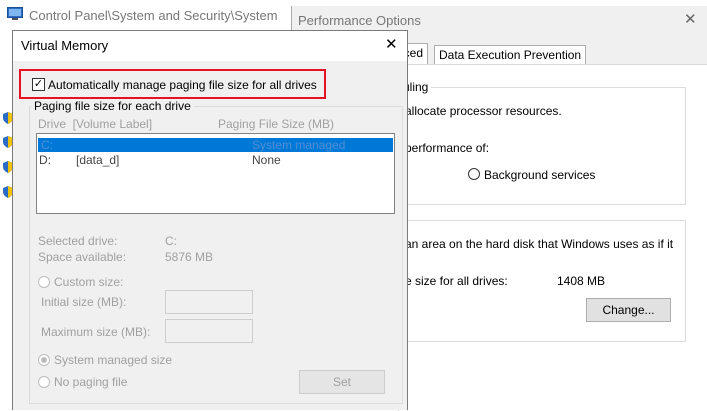 Image resolution: width=707 pixels, height=411 pixels. What do you see at coordinates (299, 145) in the screenshot?
I see `drive-size: System managed` at bounding box center [299, 145].